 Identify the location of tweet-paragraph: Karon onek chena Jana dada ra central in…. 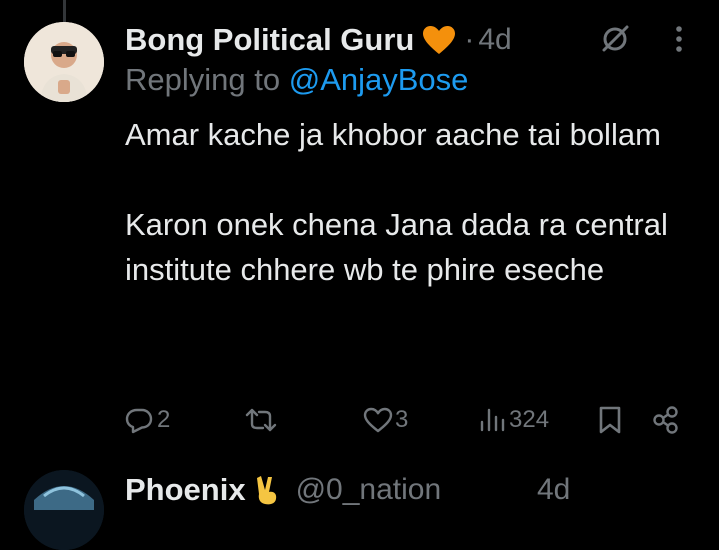
(396, 247).